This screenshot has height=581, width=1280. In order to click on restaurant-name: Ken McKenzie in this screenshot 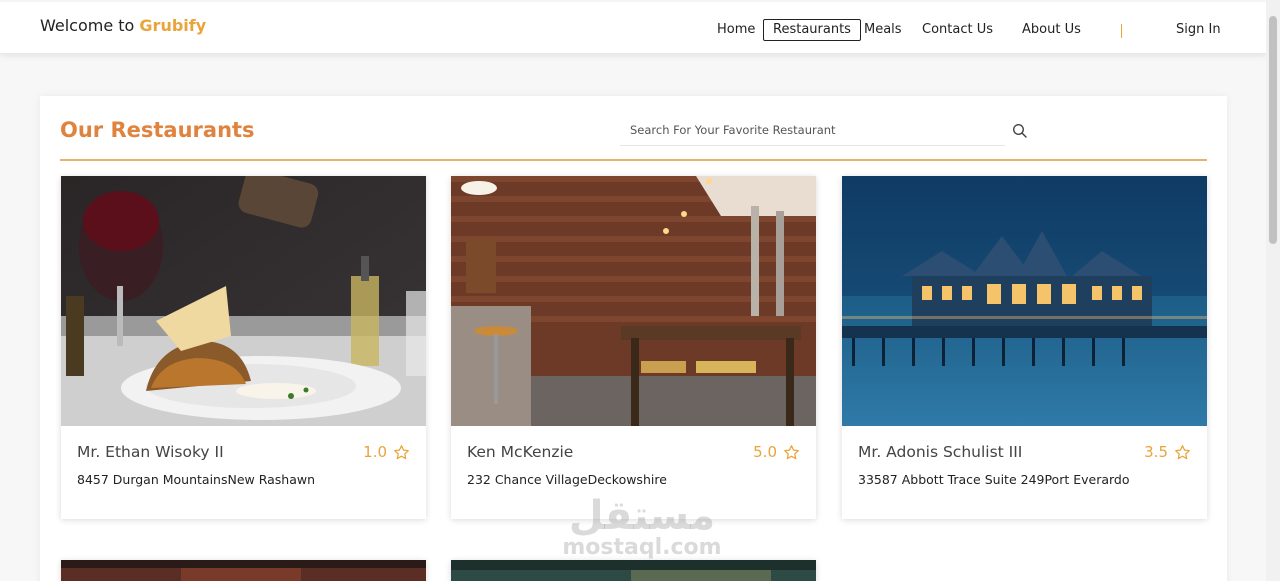, I will do `click(520, 452)`.